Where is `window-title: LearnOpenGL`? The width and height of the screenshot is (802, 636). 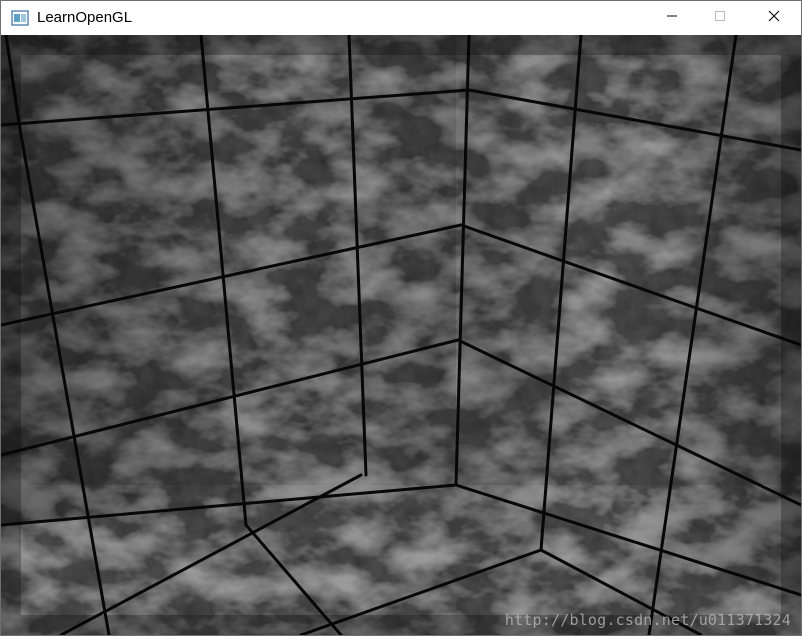 window-title: LearnOpenGL is located at coordinates (85, 17).